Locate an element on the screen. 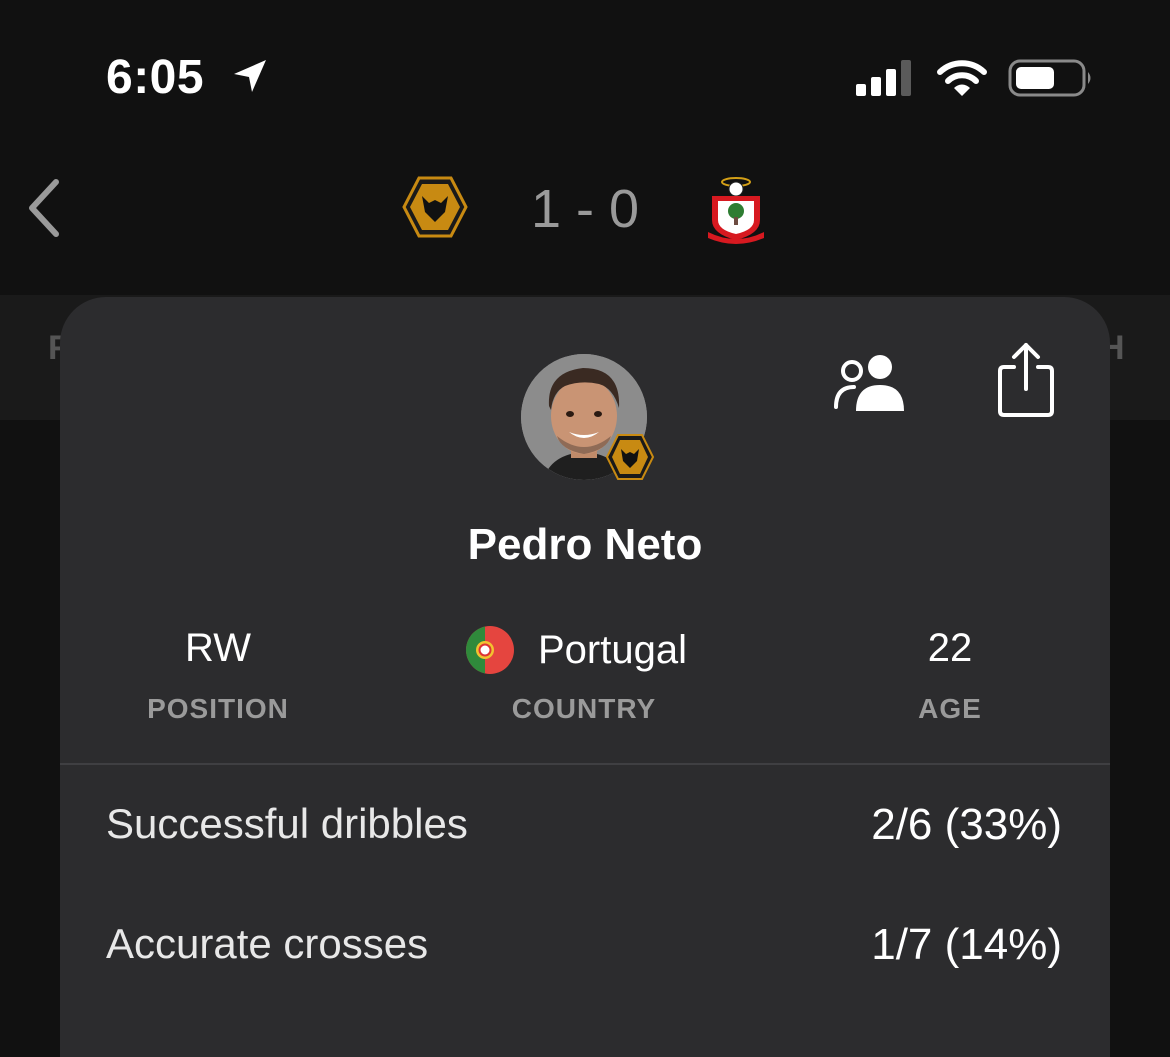 The image size is (1170, 1057). status-time: 6:05 is located at coordinates (155, 77).